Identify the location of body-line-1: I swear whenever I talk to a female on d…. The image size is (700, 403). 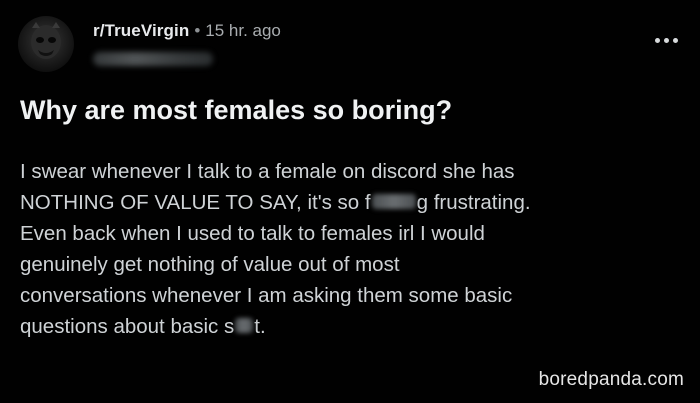
(267, 171).